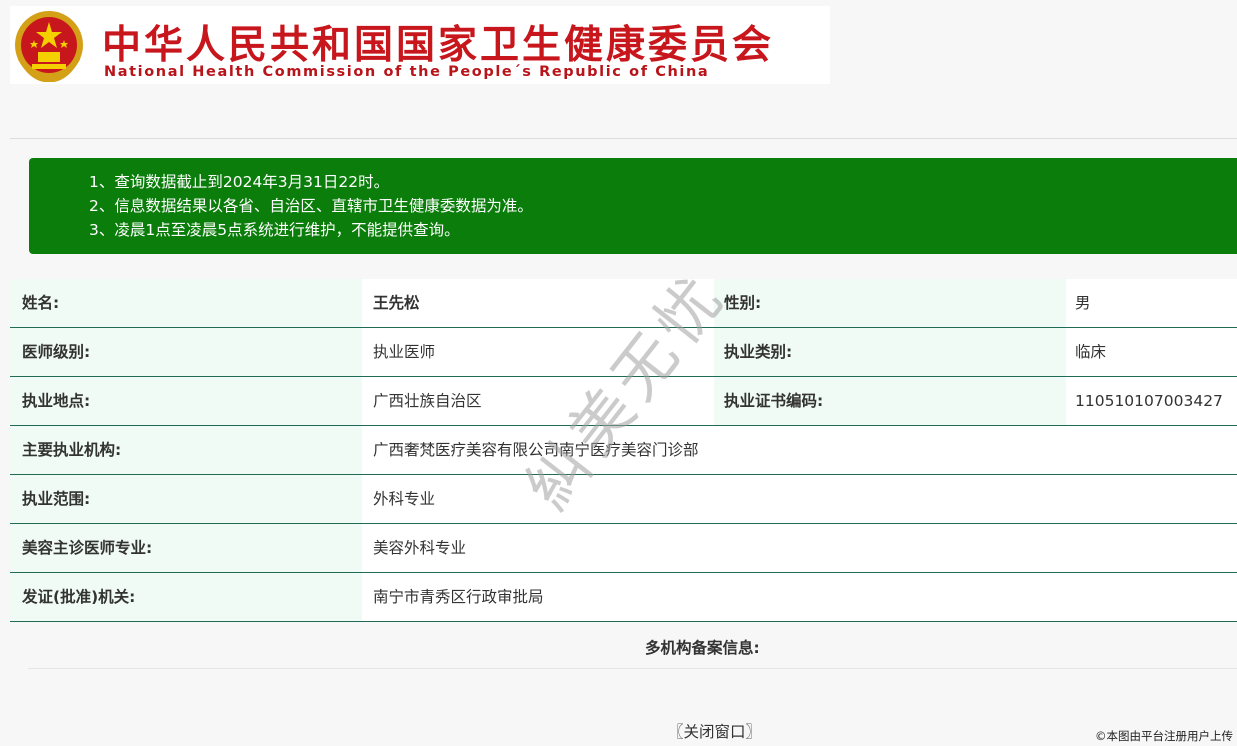 This screenshot has width=1237, height=746. Describe the element at coordinates (890, 401) in the screenshot. I see `cert-number-label: 执业证书编码:` at that location.